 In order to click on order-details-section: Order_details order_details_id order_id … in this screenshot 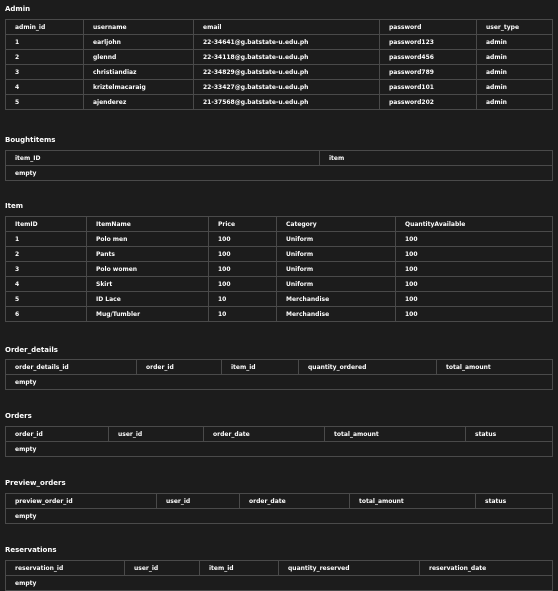, I will do `click(279, 365)`.